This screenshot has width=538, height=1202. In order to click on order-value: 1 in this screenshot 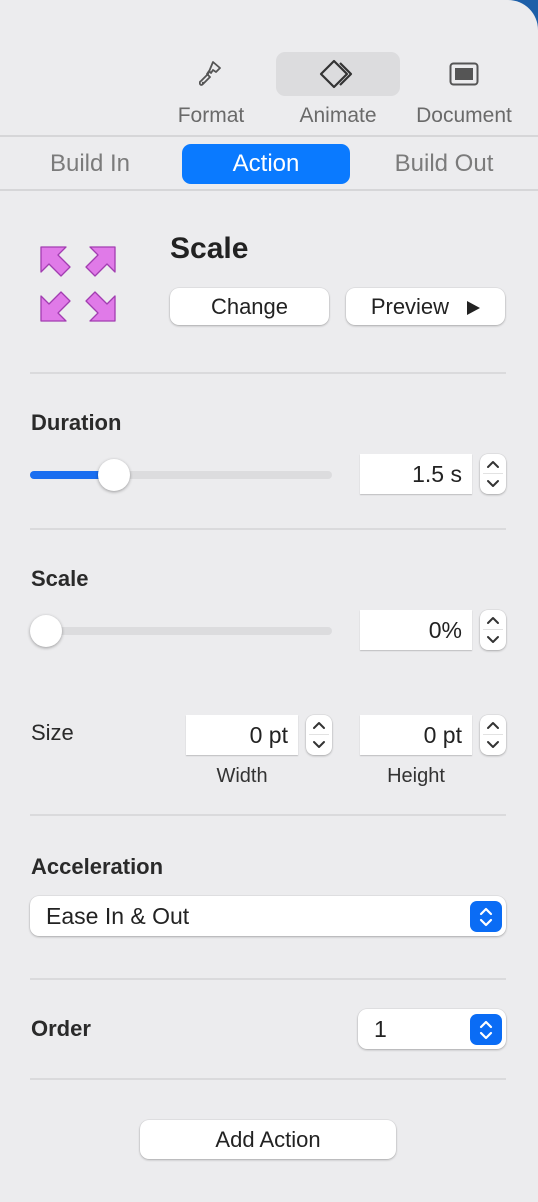, I will do `click(380, 1029)`.